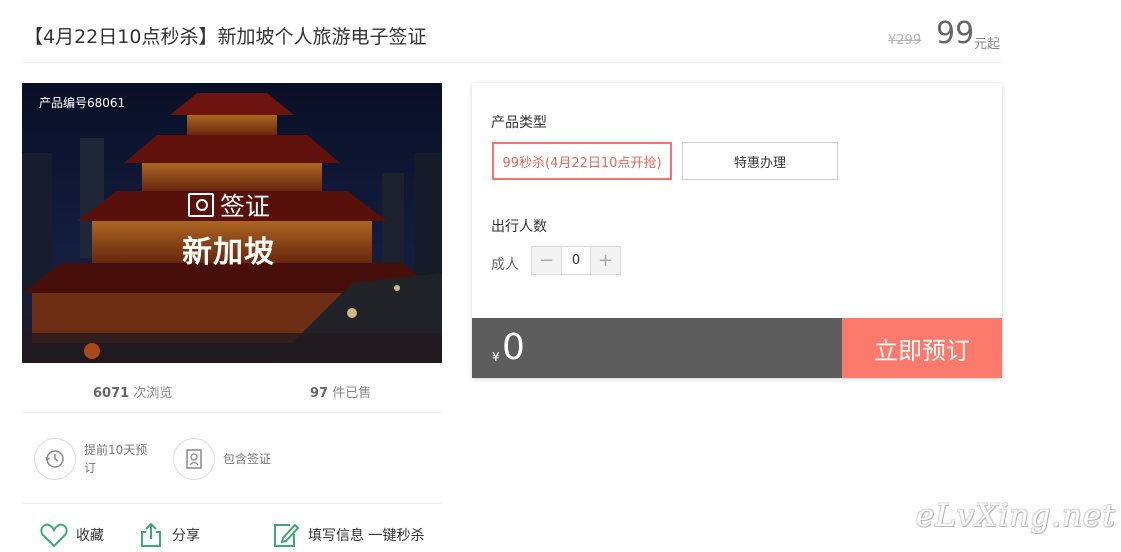 The image size is (1121, 552). I want to click on travelers-title: 出行人数, so click(519, 227).